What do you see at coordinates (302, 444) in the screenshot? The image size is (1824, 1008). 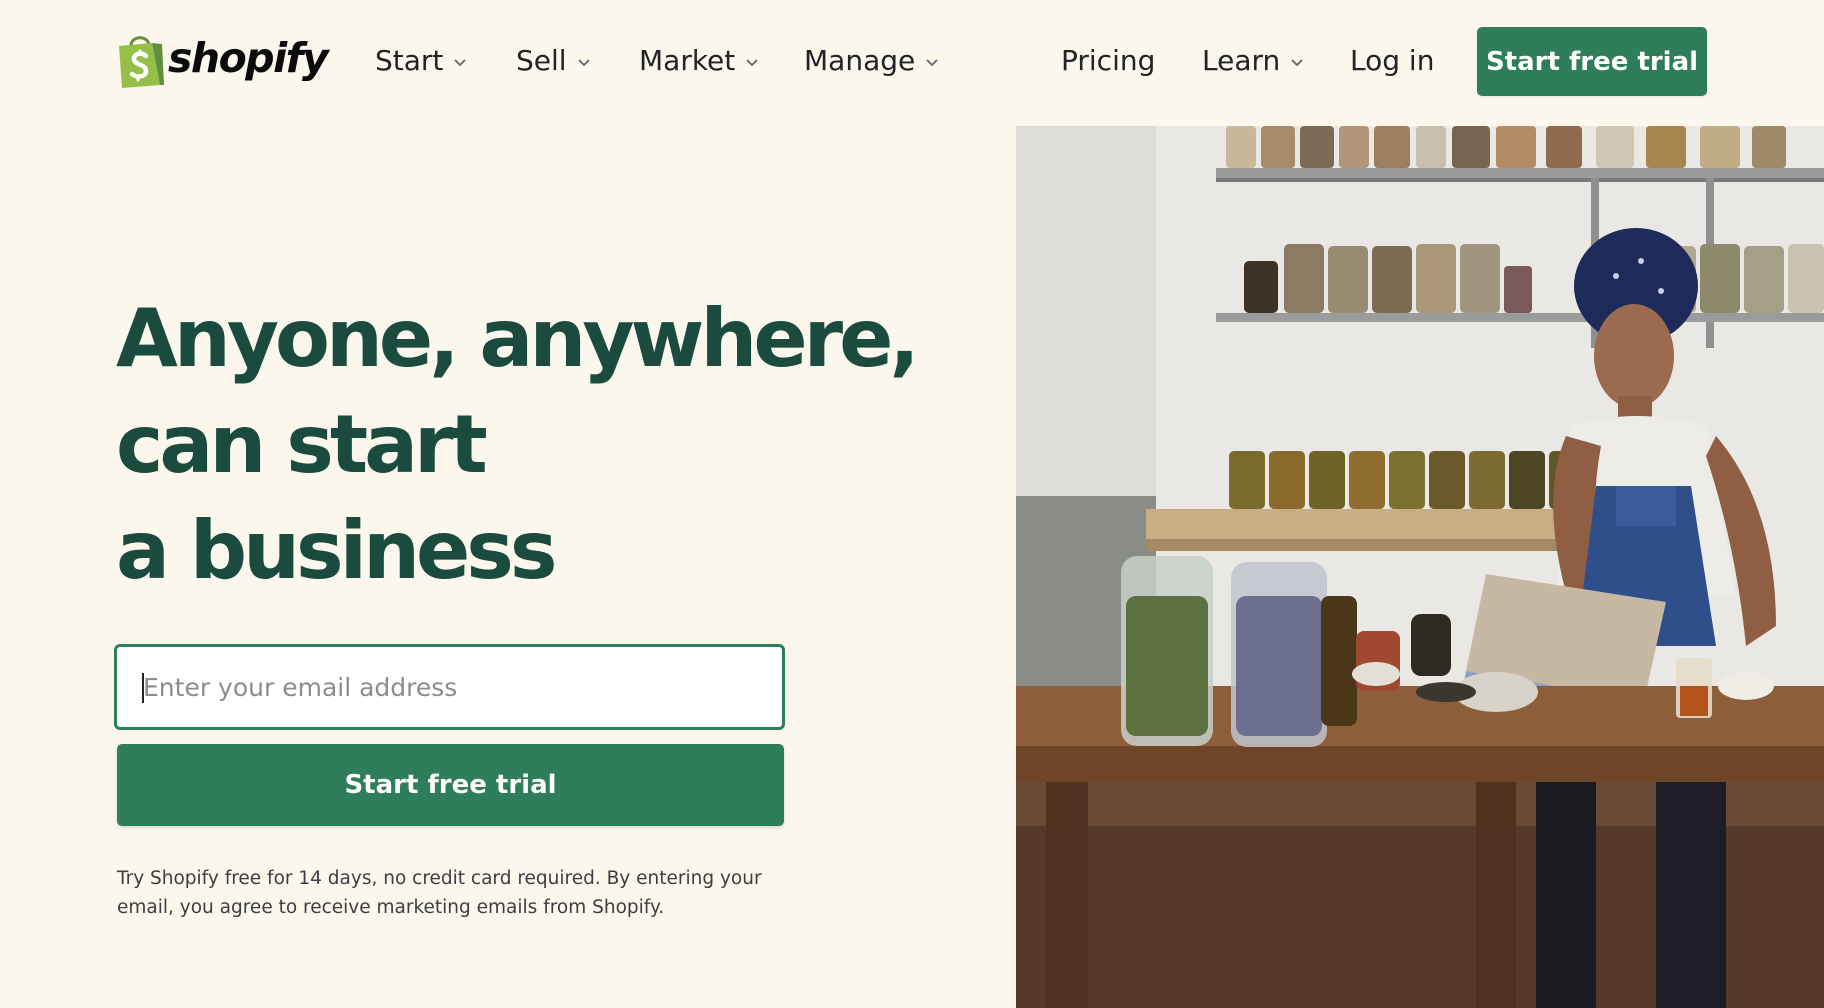 I see `hero-headline-line-2: can start` at bounding box center [302, 444].